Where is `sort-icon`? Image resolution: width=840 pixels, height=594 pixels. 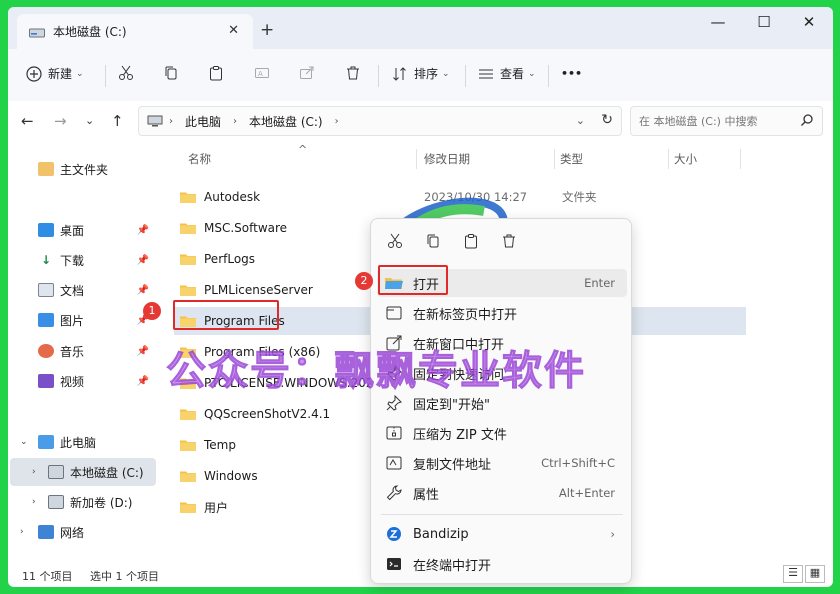 sort-icon is located at coordinates (399, 73).